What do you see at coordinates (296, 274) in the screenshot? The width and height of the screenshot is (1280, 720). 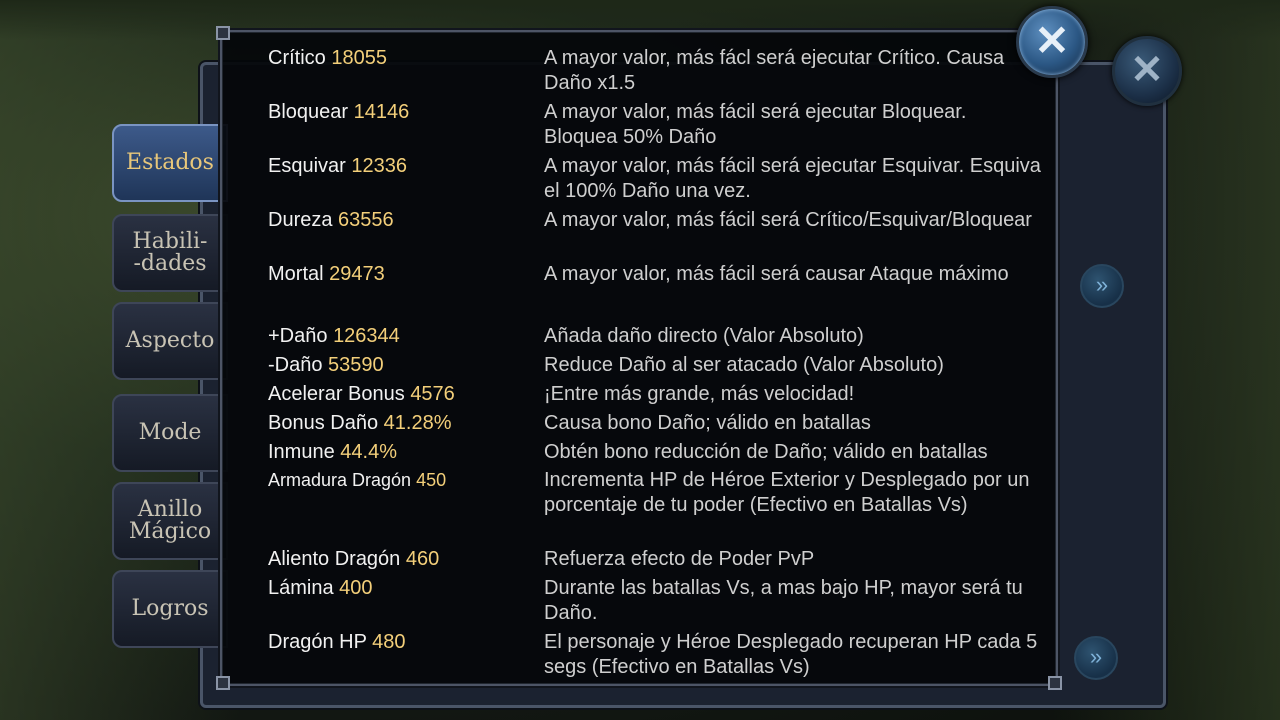 I see `stat-name: Mortal` at bounding box center [296, 274].